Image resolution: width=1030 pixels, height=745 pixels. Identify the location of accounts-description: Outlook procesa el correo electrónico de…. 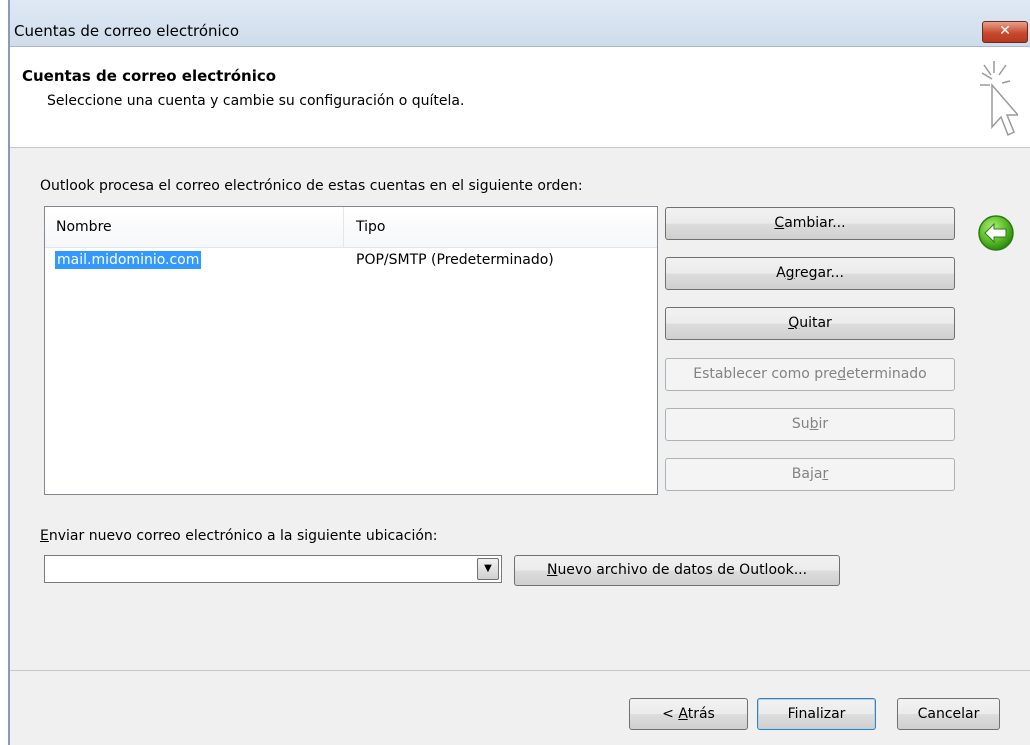
(311, 186).